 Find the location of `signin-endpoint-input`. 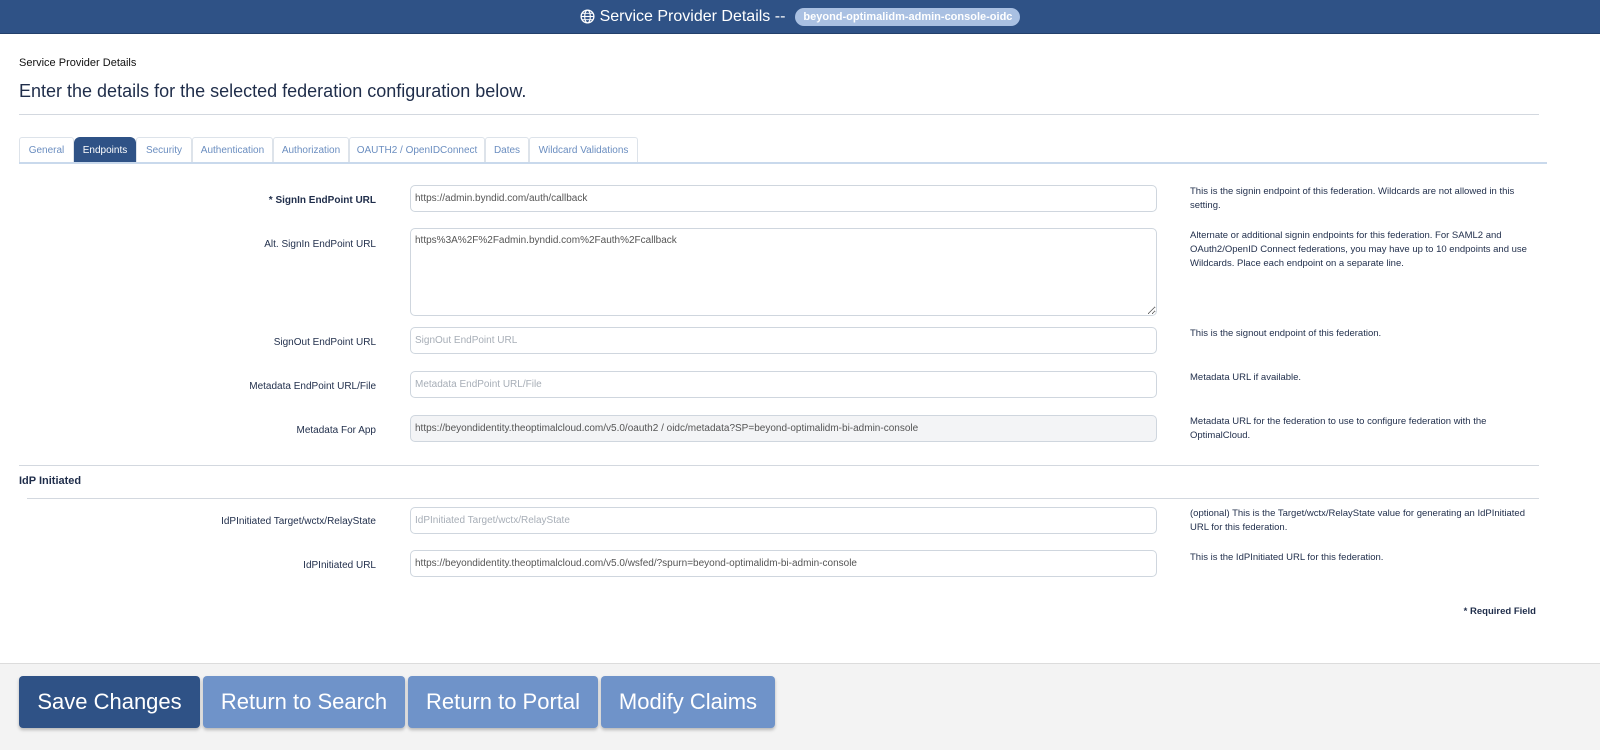

signin-endpoint-input is located at coordinates (783, 198).